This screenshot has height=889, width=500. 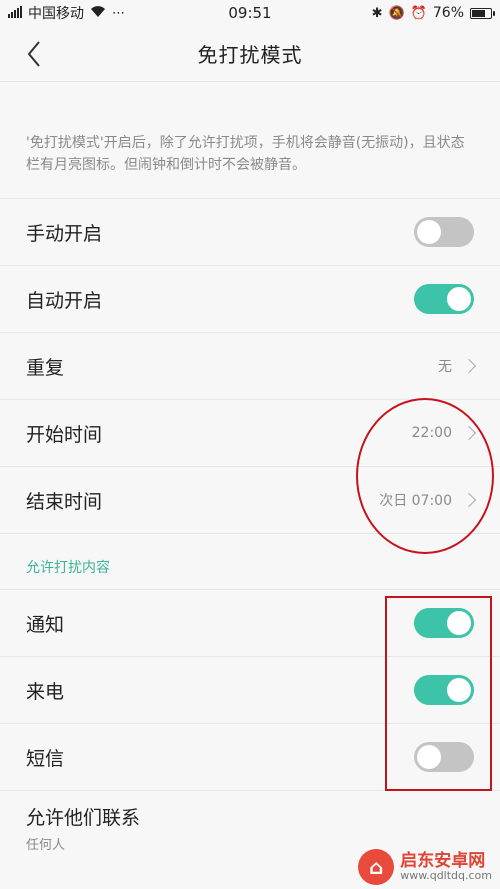 What do you see at coordinates (250, 13) in the screenshot?
I see `status-bar: 中国移动 ⋯ 09:51 ✱ 🔕 ⏰ 76%` at bounding box center [250, 13].